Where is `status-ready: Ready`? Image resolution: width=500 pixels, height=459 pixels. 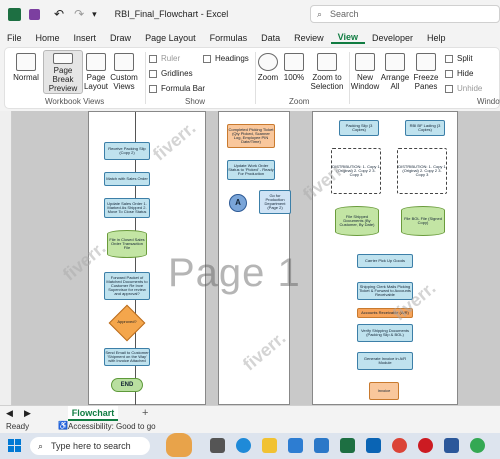
status-ready: Ready is located at coordinates (18, 426).